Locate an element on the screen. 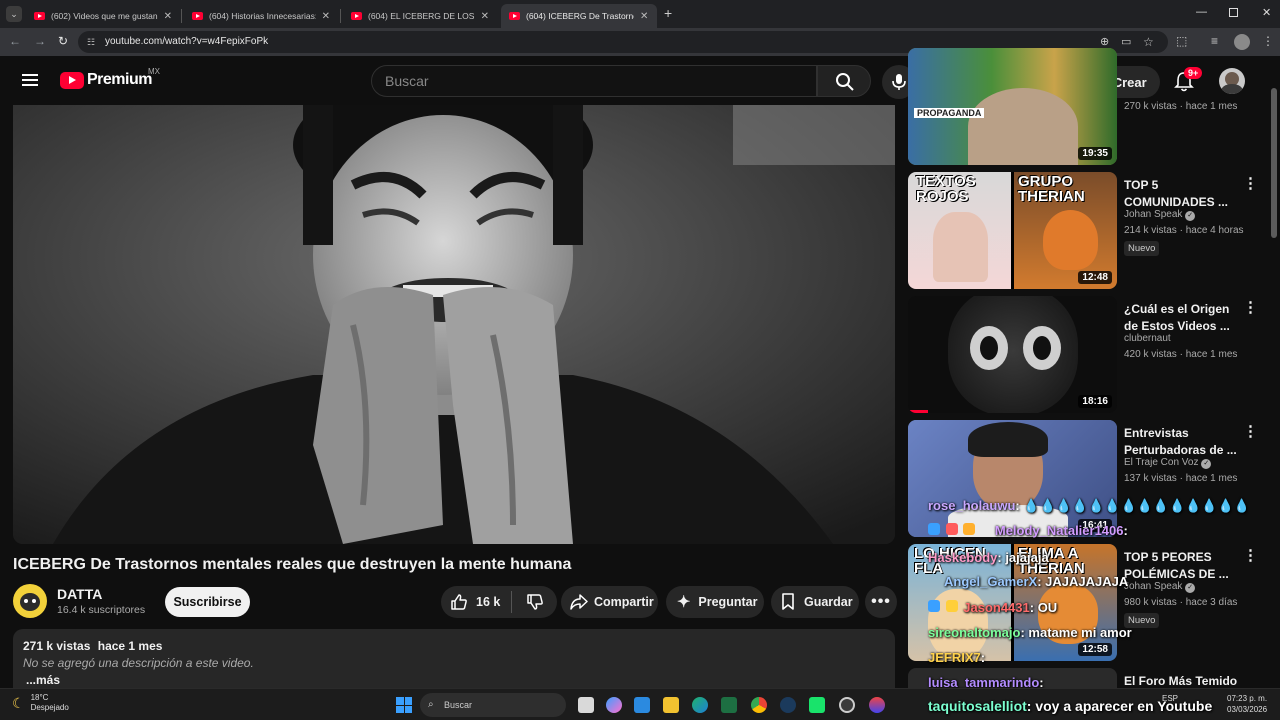 This screenshot has height=720, width=1280. browser-tab: (604) Historias Innecesarias: El I ✕ is located at coordinates (261, 16).